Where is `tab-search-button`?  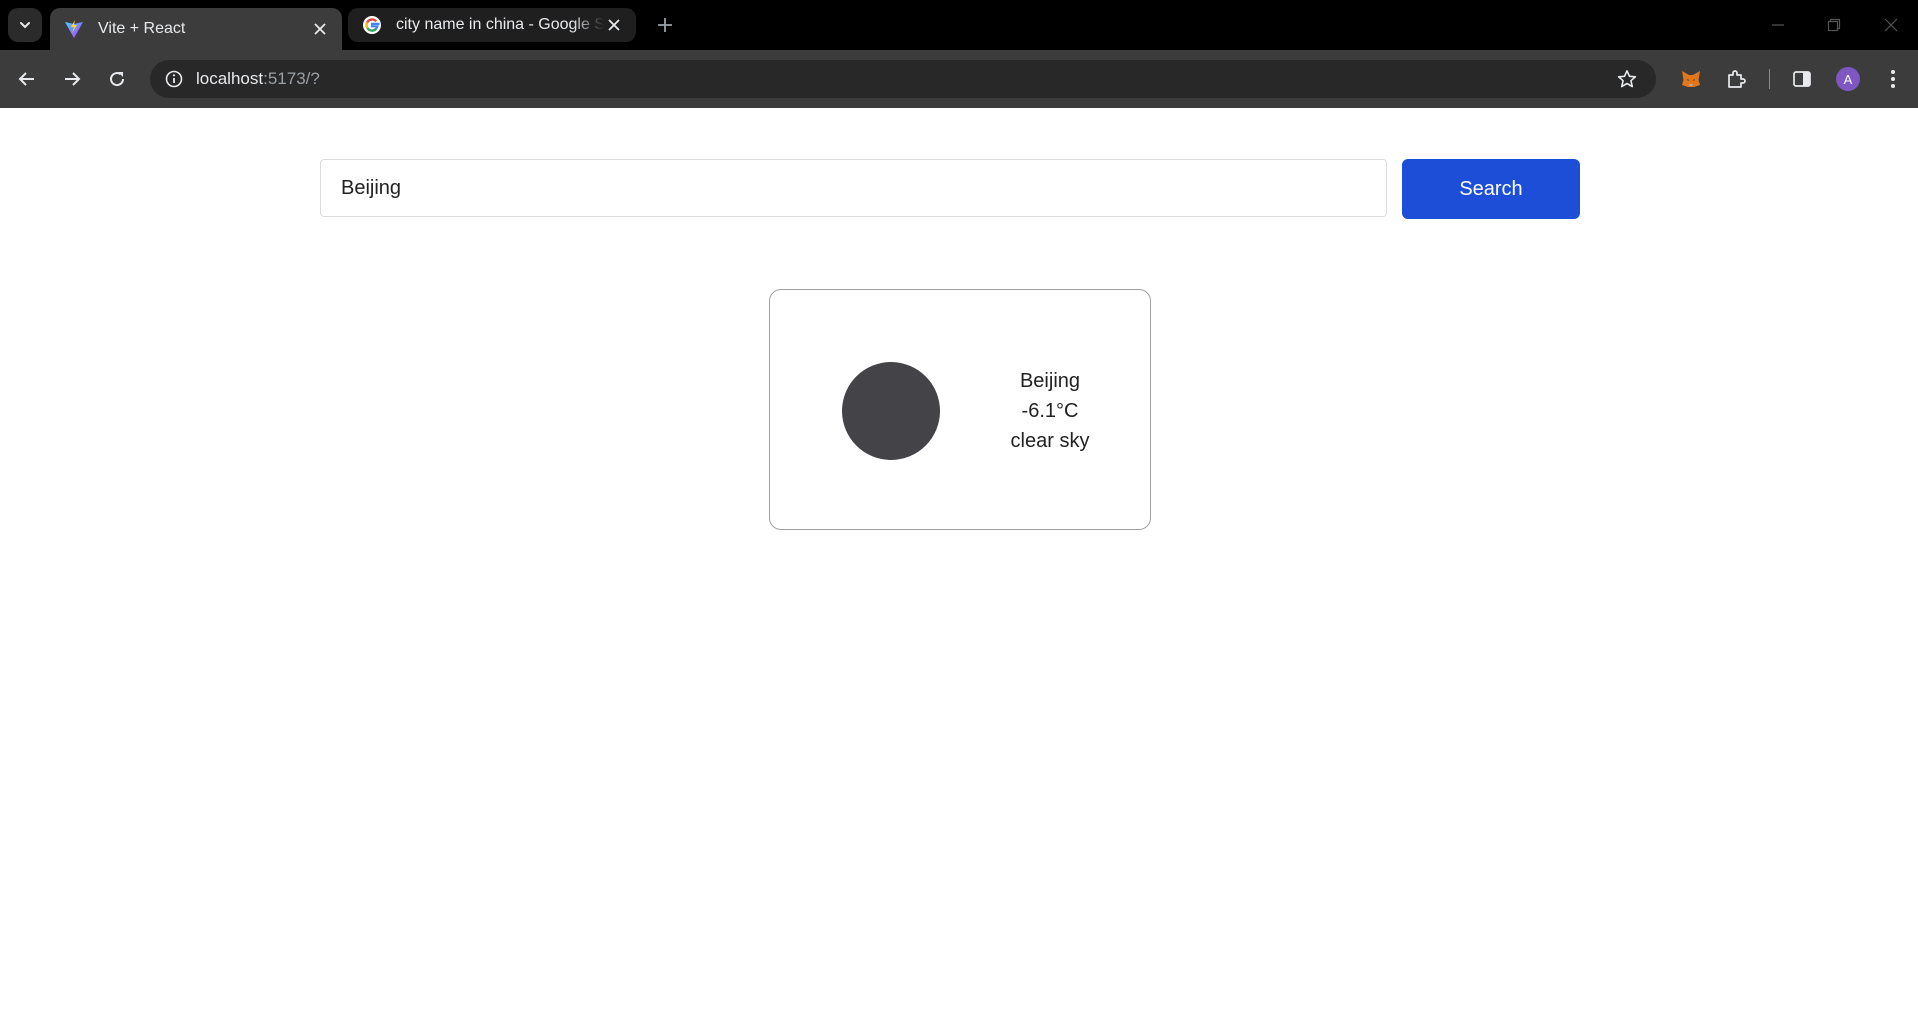
tab-search-button is located at coordinates (25, 25).